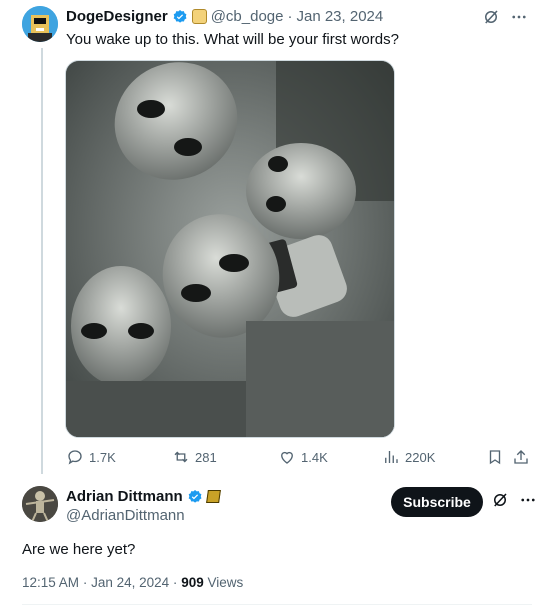 Image resolution: width=542 pixels, height=608 pixels. What do you see at coordinates (42, 261) in the screenshot?
I see `thread-connector-line` at bounding box center [42, 261].